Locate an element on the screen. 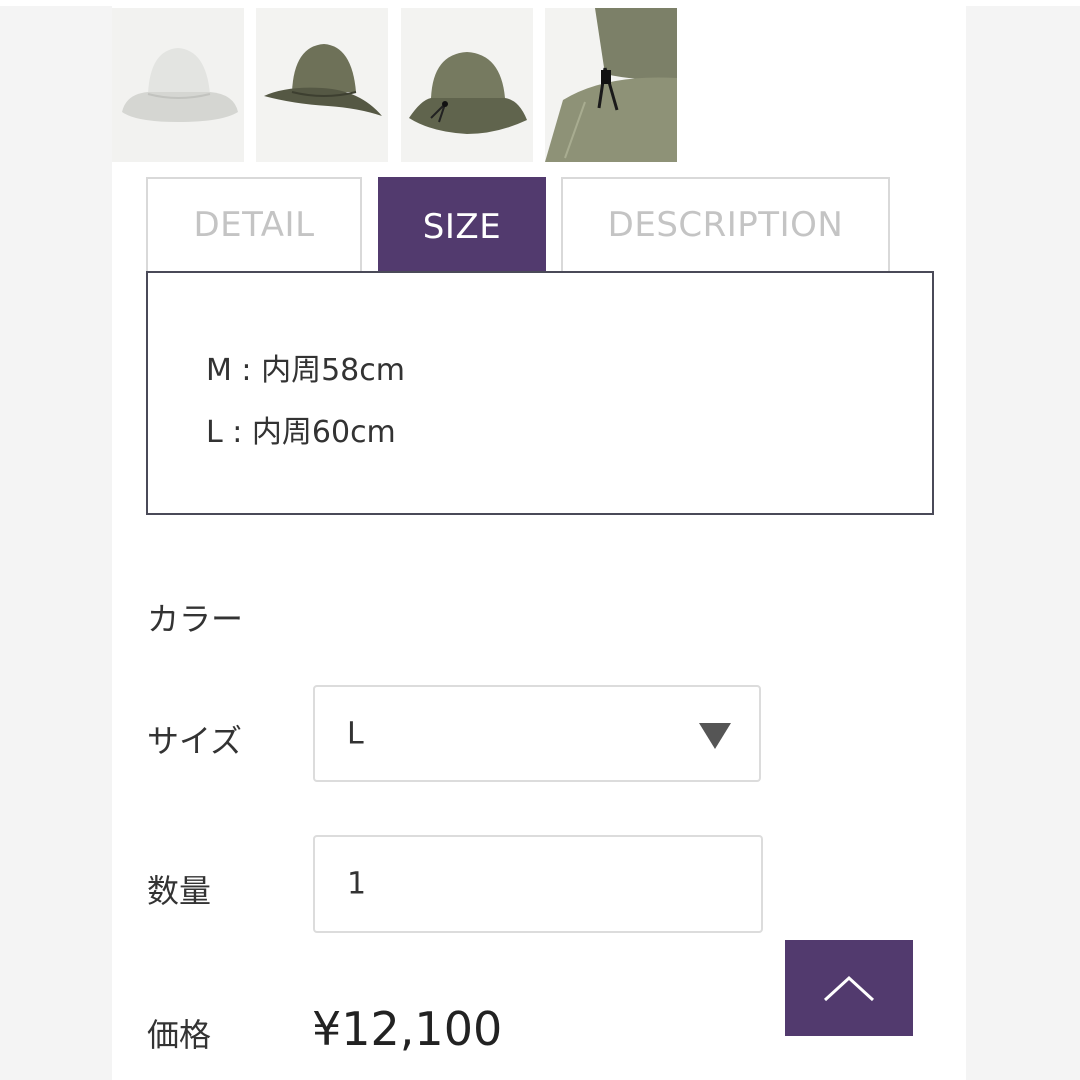 The height and width of the screenshot is (1080, 1080). quantity-label: 数量 is located at coordinates (179, 891).